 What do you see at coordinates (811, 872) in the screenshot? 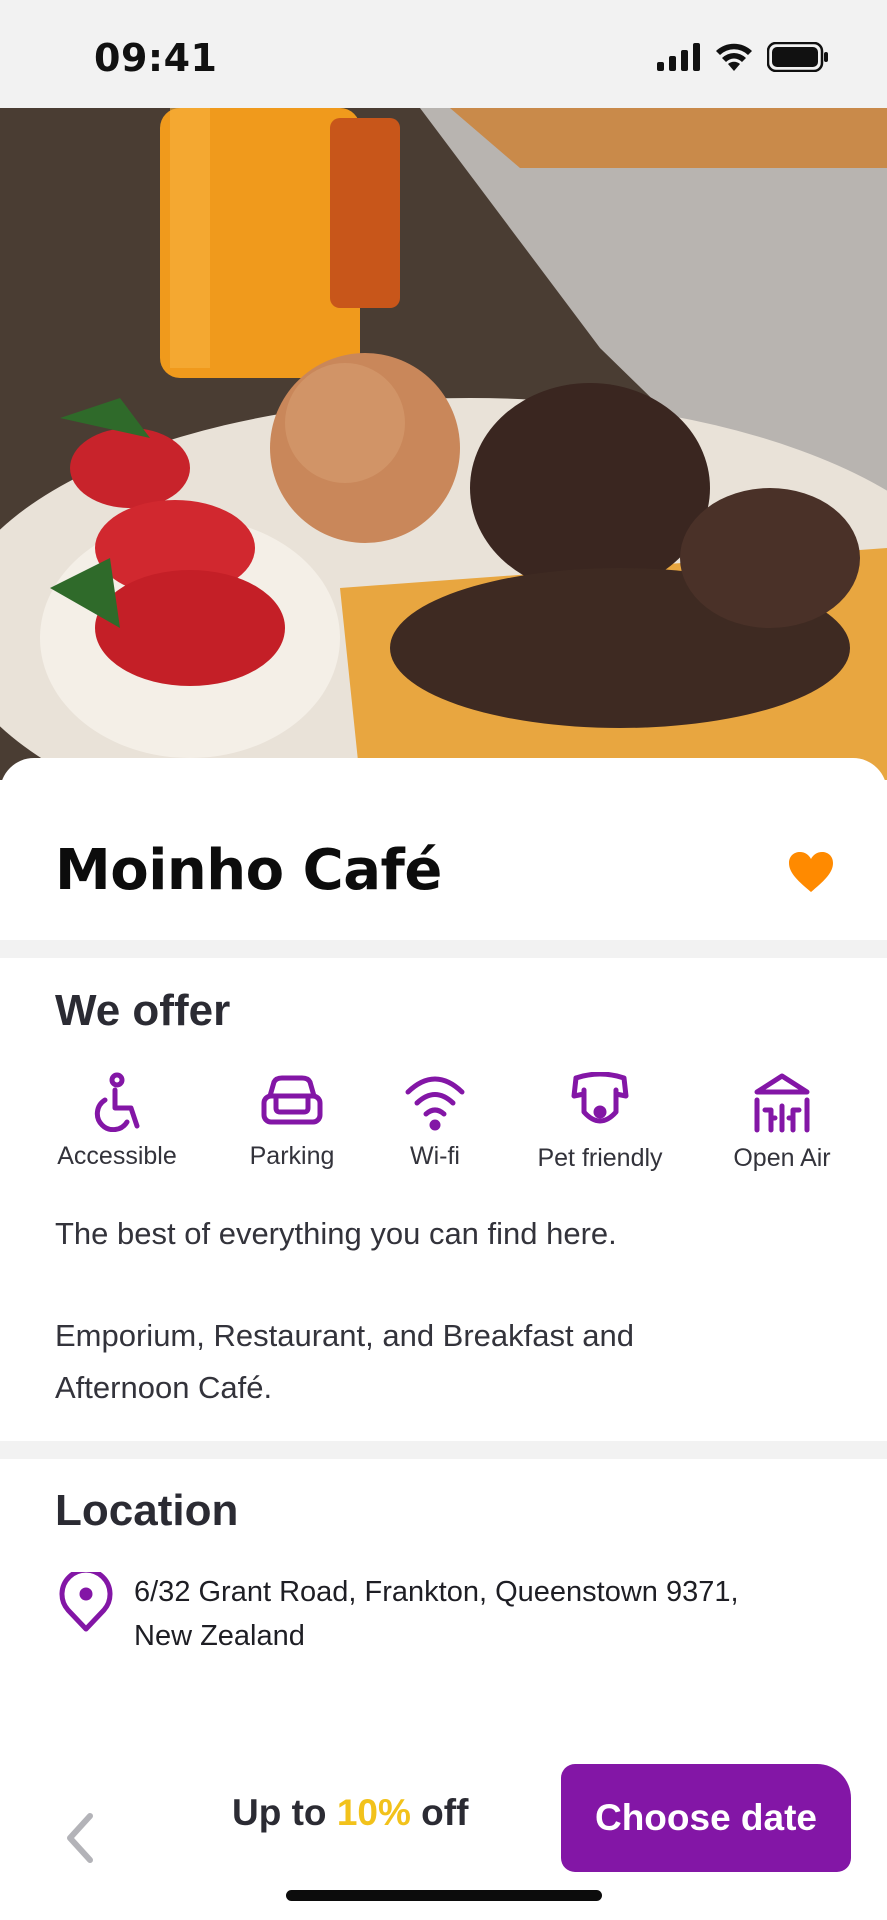
I see `favorite-heart-icon` at bounding box center [811, 872].